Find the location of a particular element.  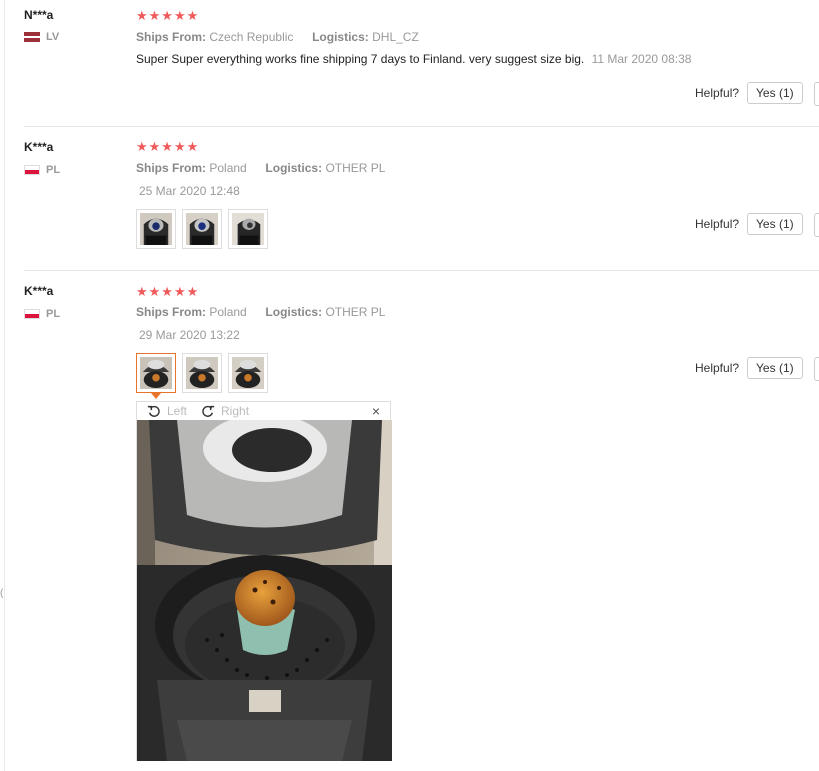

rotate-right-label: Right is located at coordinates (235, 411).